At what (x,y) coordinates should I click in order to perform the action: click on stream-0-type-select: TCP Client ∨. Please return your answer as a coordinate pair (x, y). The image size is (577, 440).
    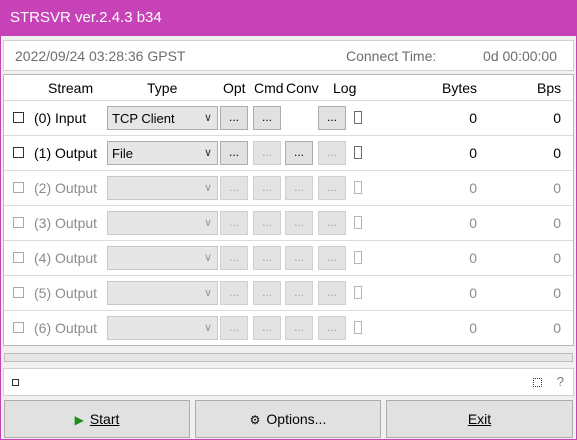
    Looking at the image, I should click on (162, 118).